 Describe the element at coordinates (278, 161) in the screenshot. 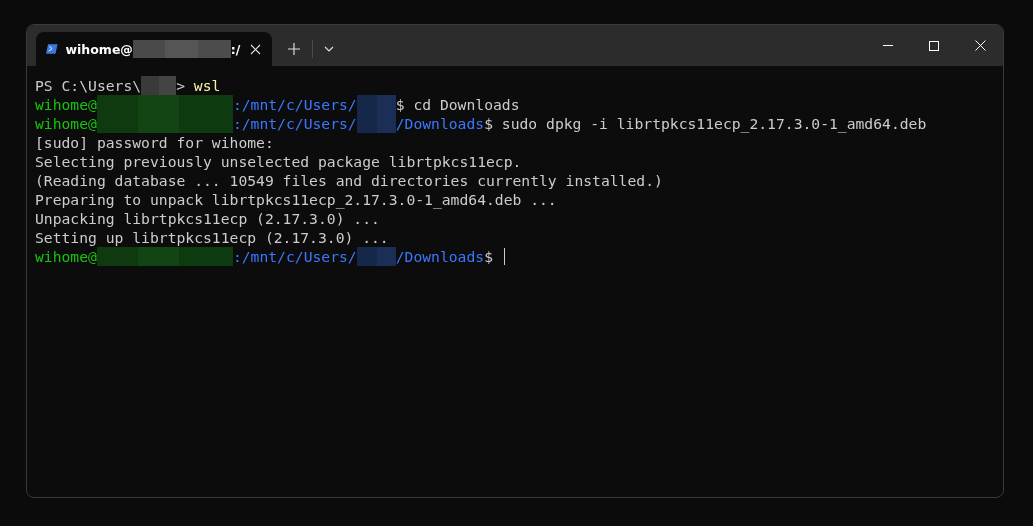

I see `terminal-text: Selecting previously unselected package librtpkcs11ecp.` at that location.